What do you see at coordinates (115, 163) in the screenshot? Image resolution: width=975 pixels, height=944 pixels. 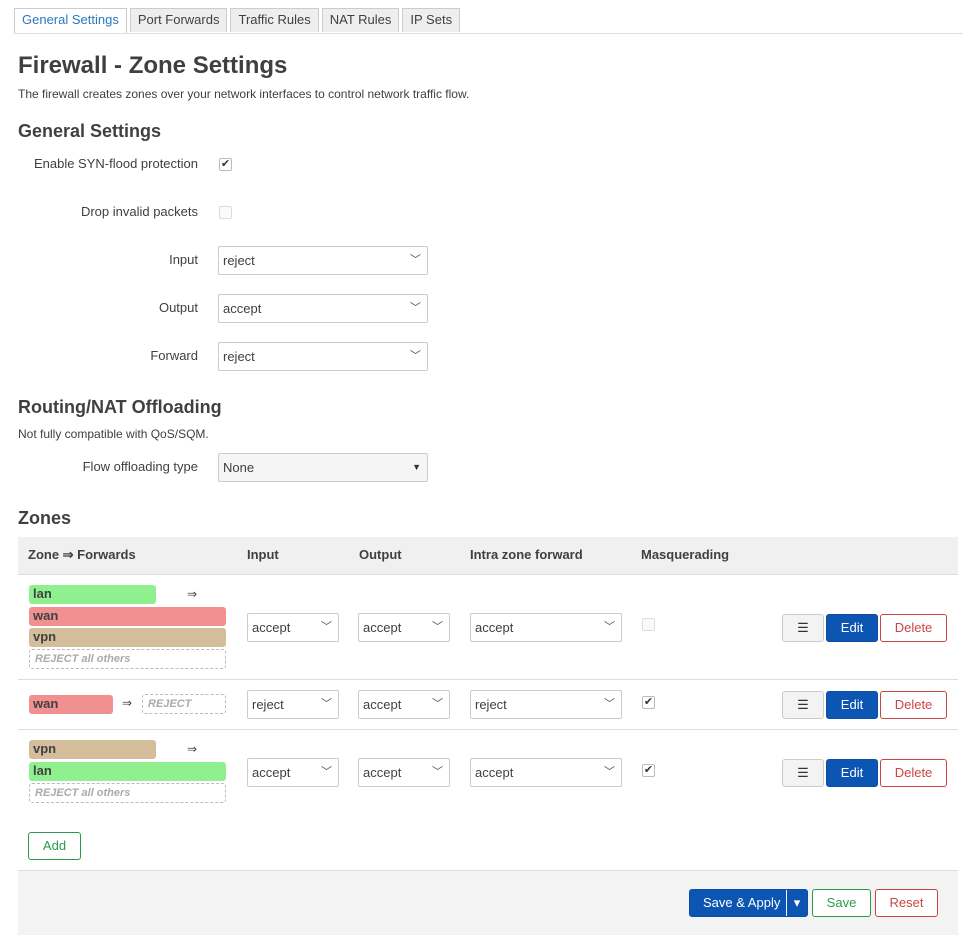 I see `syn-flood-label: Enable SYN-flood protection` at bounding box center [115, 163].